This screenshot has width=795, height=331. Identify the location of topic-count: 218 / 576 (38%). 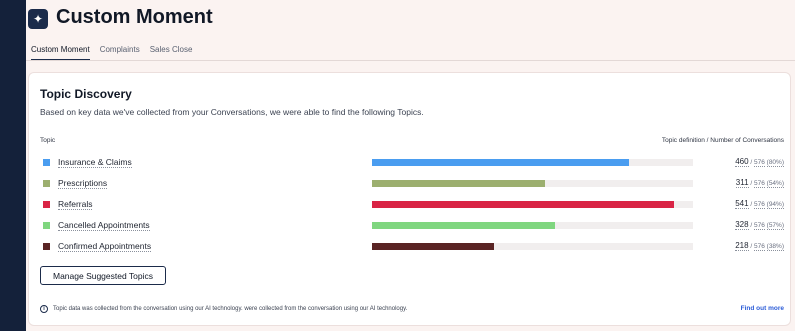
(759, 246).